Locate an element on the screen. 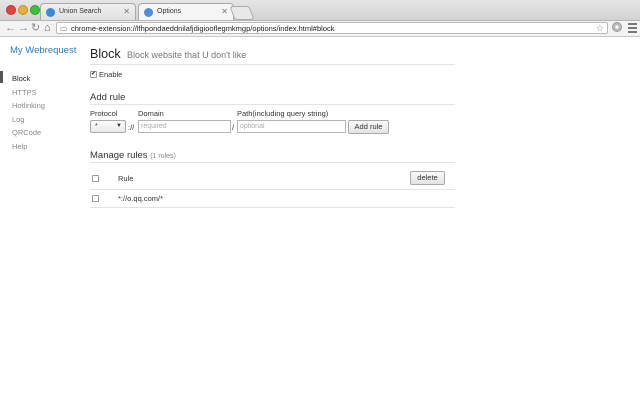  manage-rules-title: Manage rules is located at coordinates (119, 155).